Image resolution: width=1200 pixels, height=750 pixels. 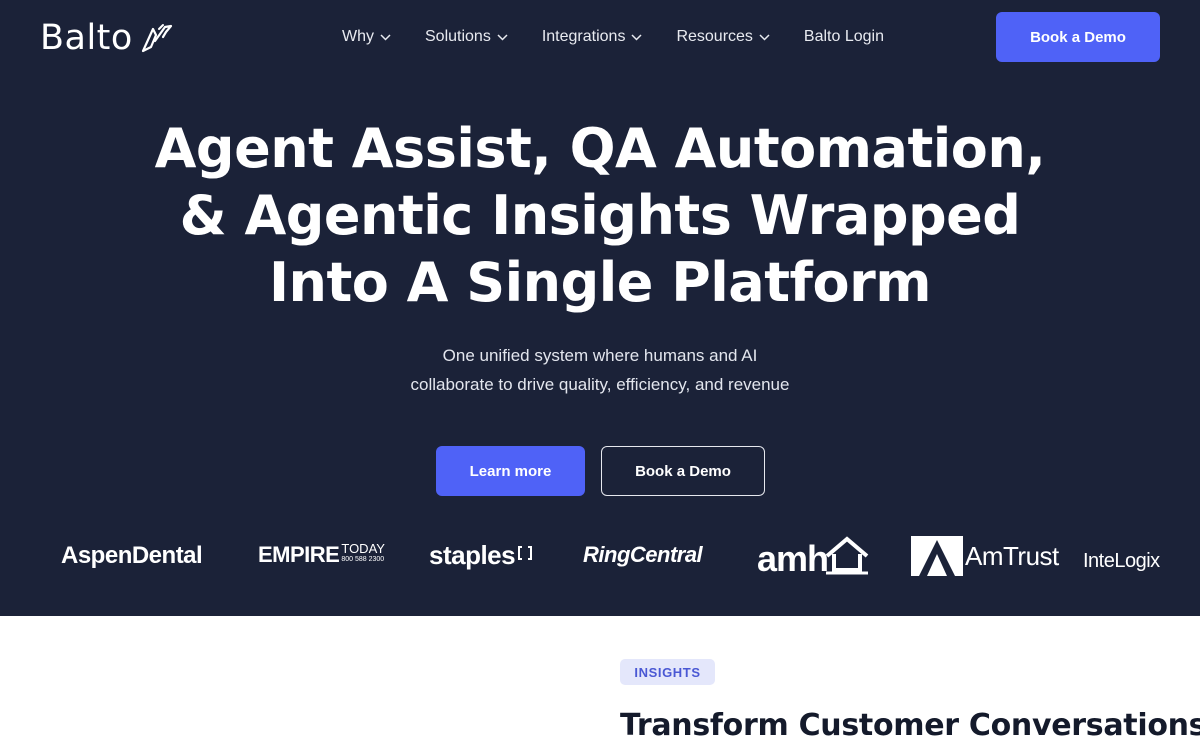 I want to click on ringcentral-logo: RingCentral, so click(x=643, y=554).